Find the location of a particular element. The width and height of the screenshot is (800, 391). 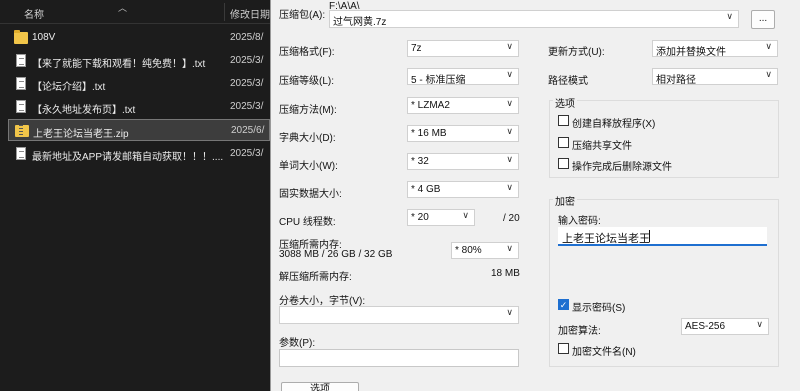

dict-select: * 16 MB ∨ is located at coordinates (463, 133).